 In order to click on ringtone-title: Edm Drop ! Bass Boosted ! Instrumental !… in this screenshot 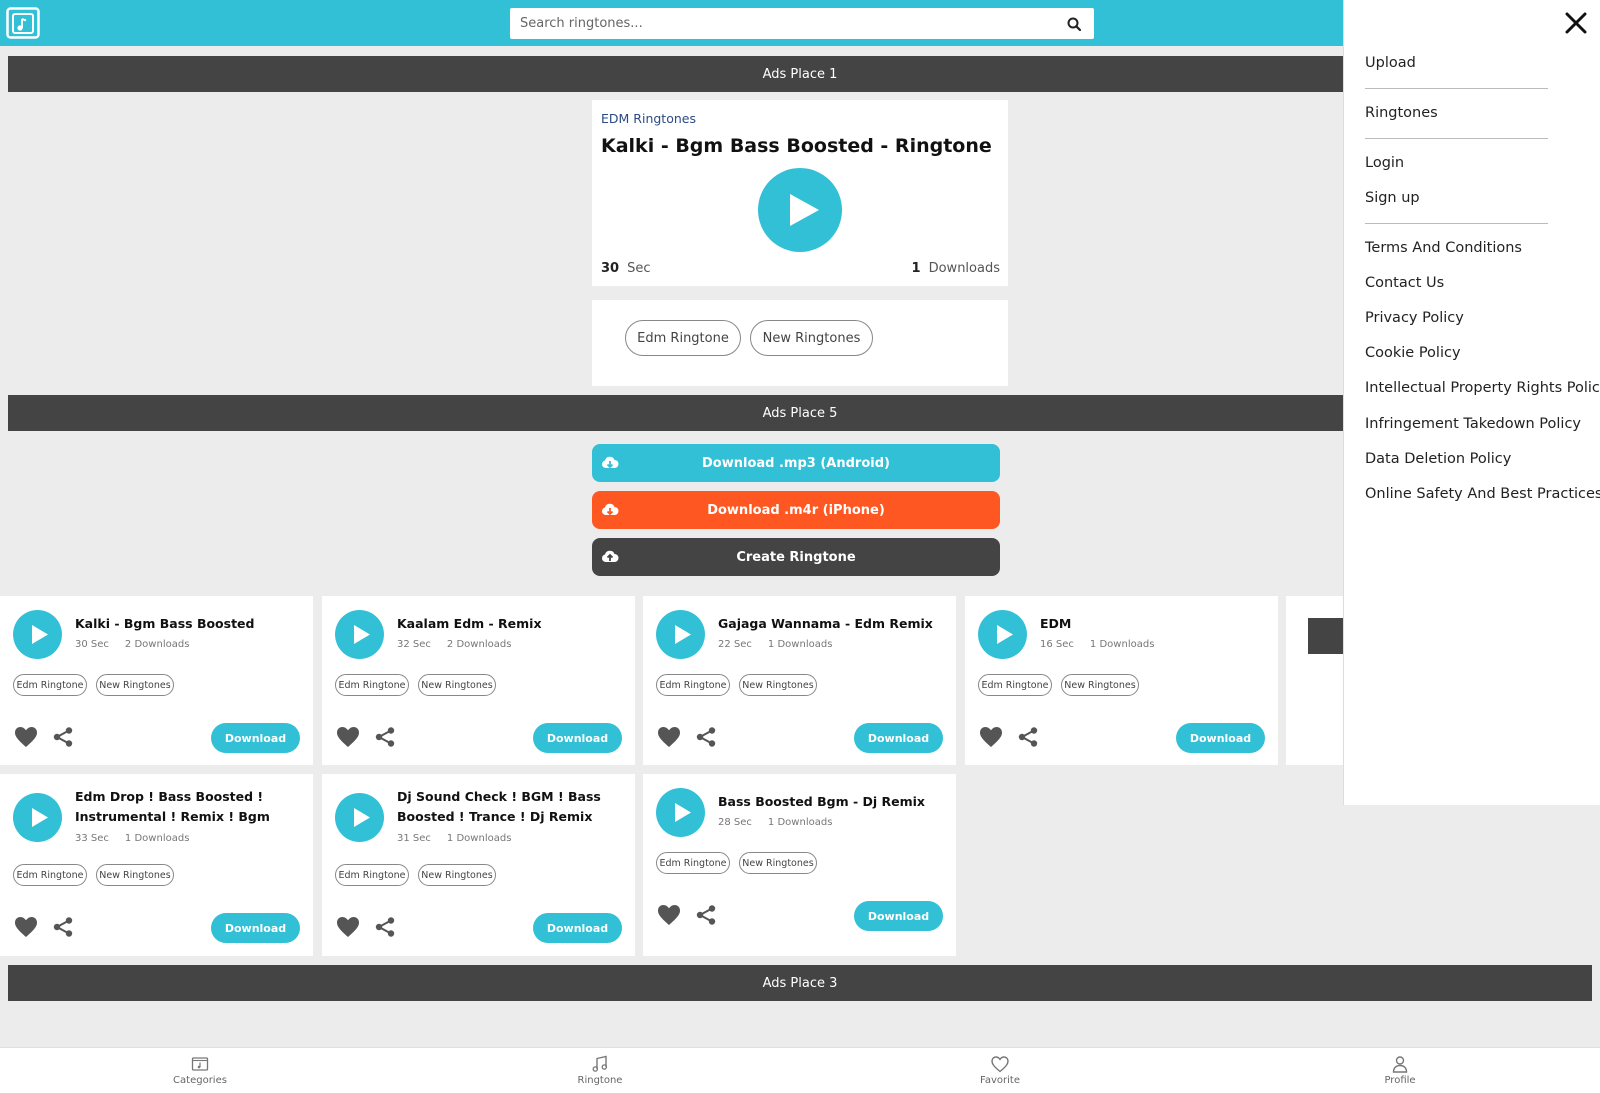, I will do `click(190, 807)`.